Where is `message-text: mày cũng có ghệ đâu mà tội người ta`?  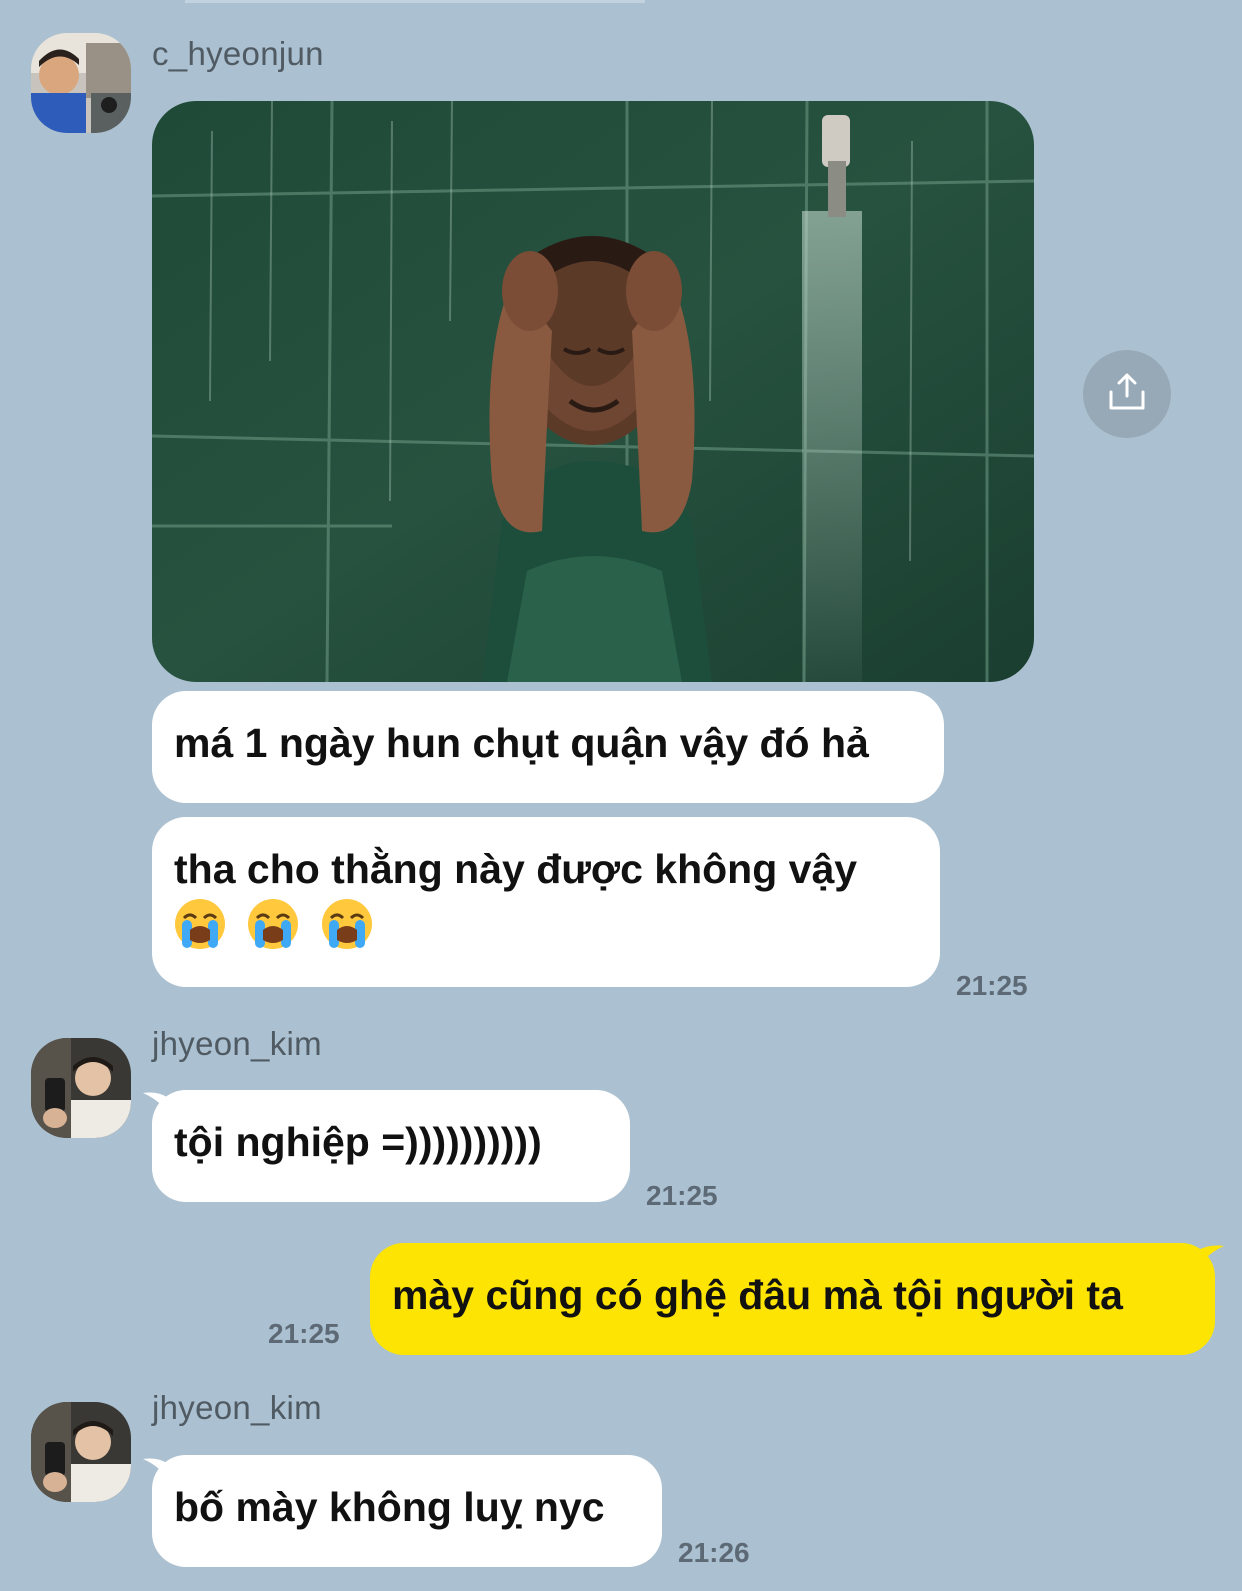 message-text: mày cũng có ghệ đâu mà tội người ta is located at coordinates (757, 1295).